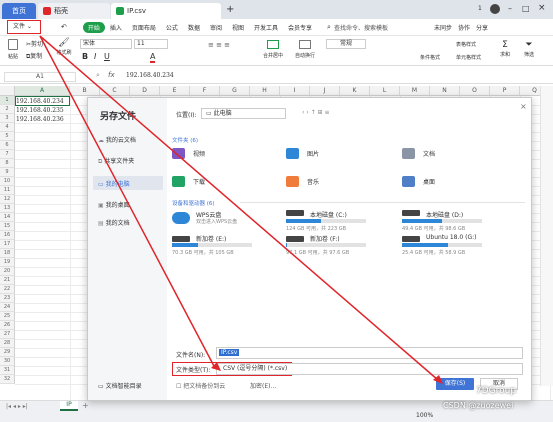 The image size is (553, 422). What do you see at coordinates (478, 405) in the screenshot?
I see `watermark-site: CSDN @zuozewei` at bounding box center [478, 405].